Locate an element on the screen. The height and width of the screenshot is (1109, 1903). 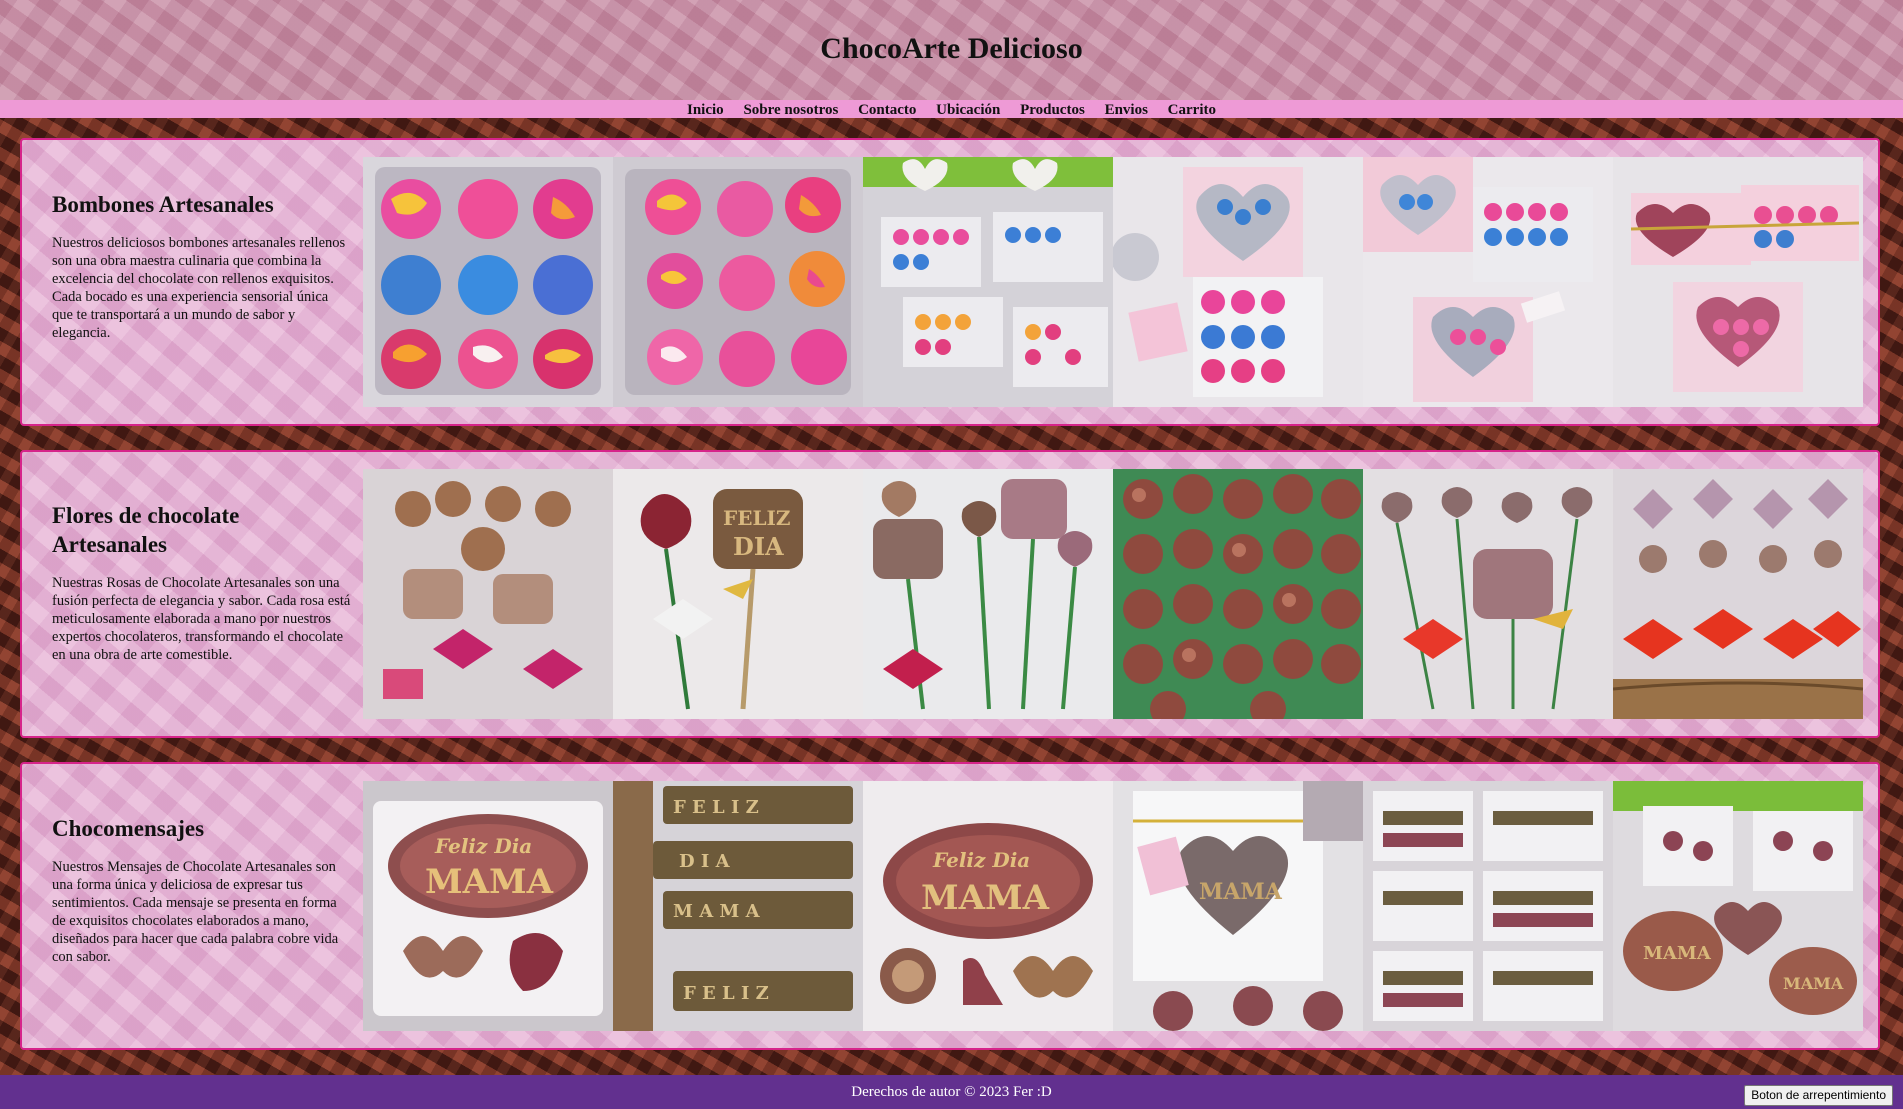
nav-link-productos: Productos is located at coordinates (1052, 110).